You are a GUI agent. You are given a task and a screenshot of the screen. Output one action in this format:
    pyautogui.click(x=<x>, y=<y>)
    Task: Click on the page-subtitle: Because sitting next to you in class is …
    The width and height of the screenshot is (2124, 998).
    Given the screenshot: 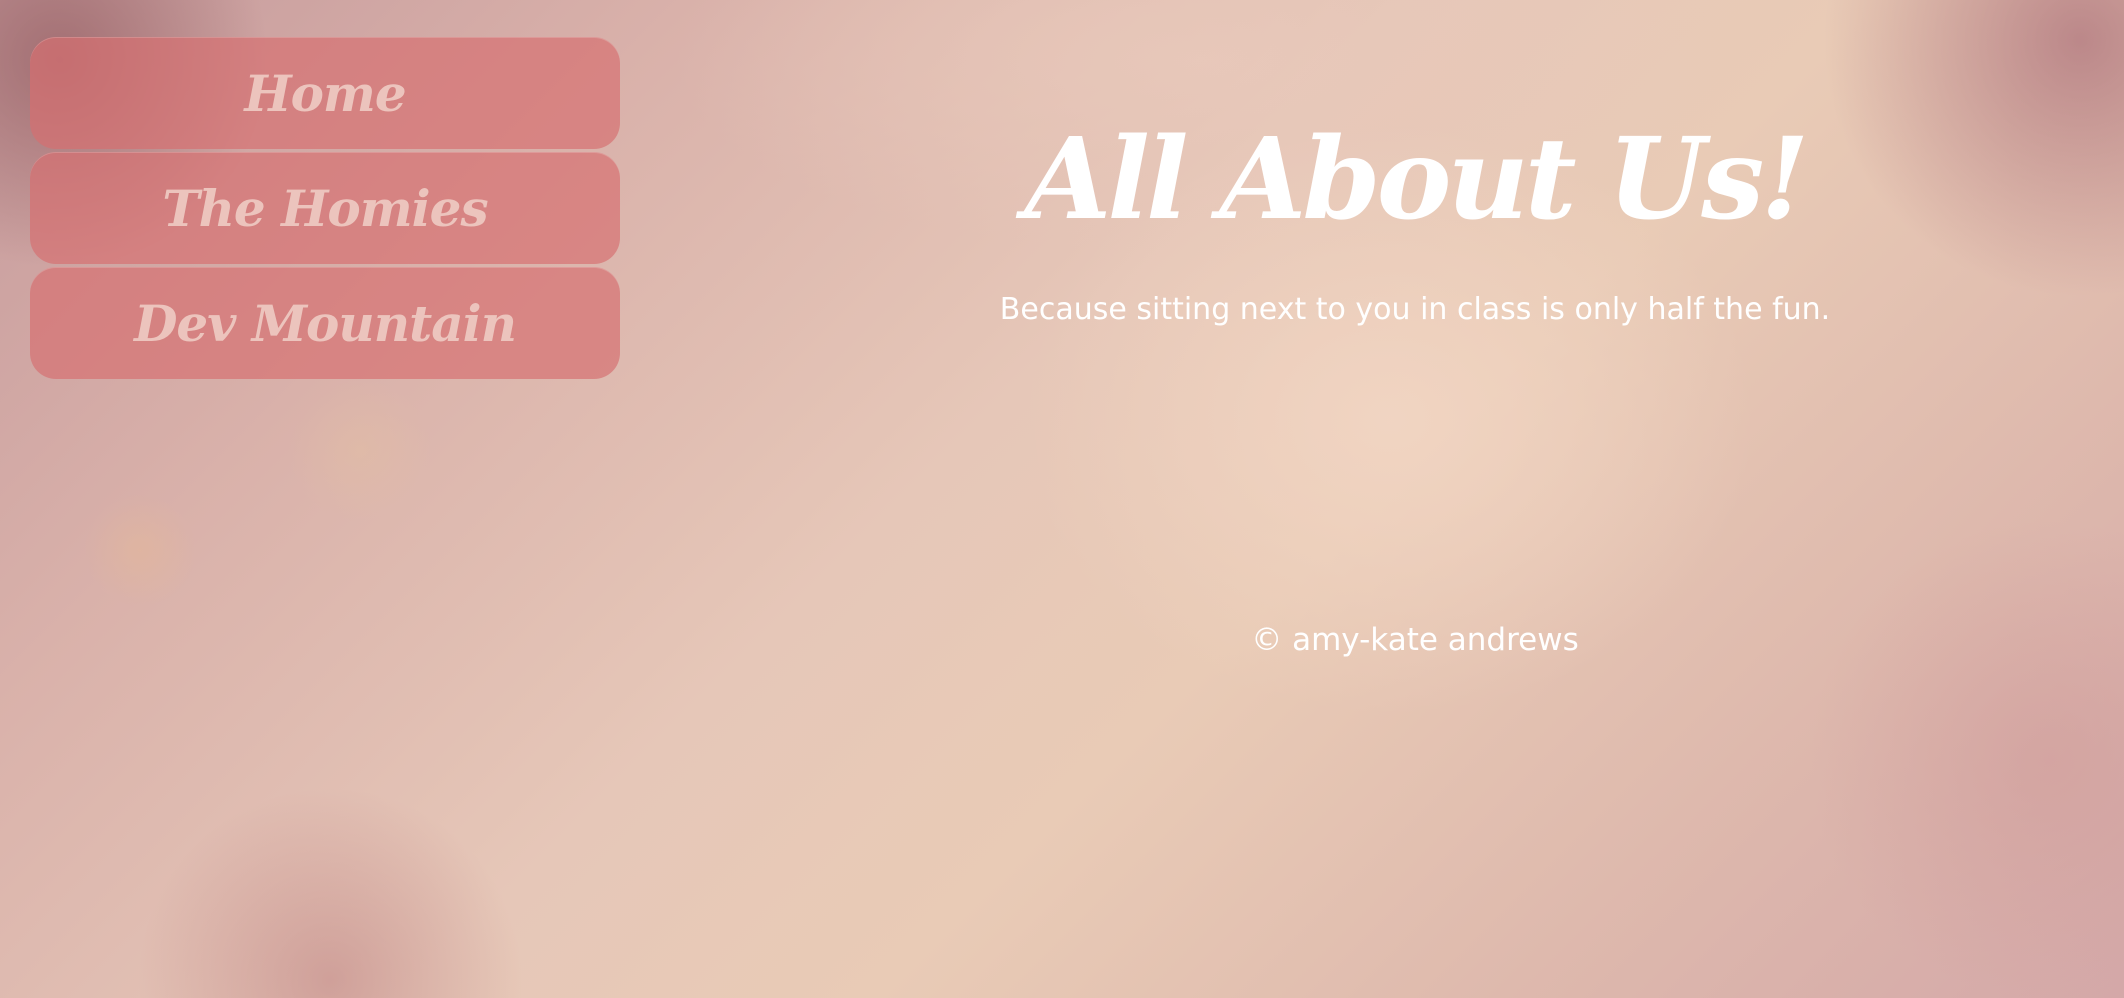 What is the action you would take?
    pyautogui.click(x=1415, y=309)
    